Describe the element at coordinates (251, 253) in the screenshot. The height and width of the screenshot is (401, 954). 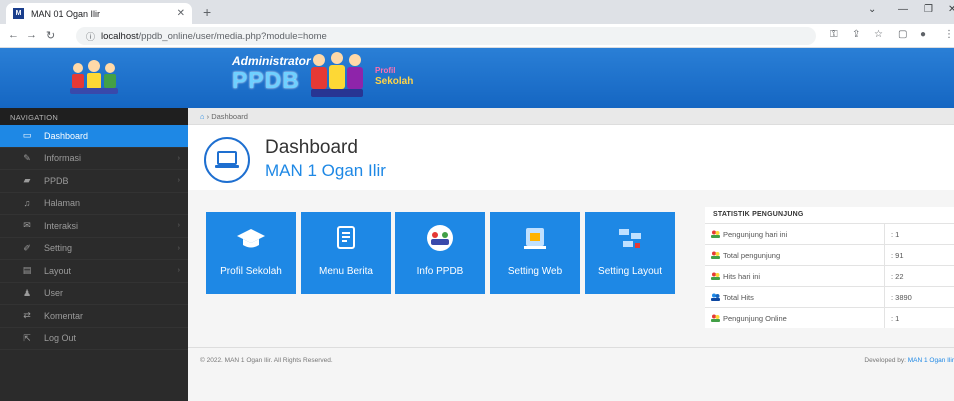
I see `tile-profil-sekolah: Profil Sekolah` at that location.